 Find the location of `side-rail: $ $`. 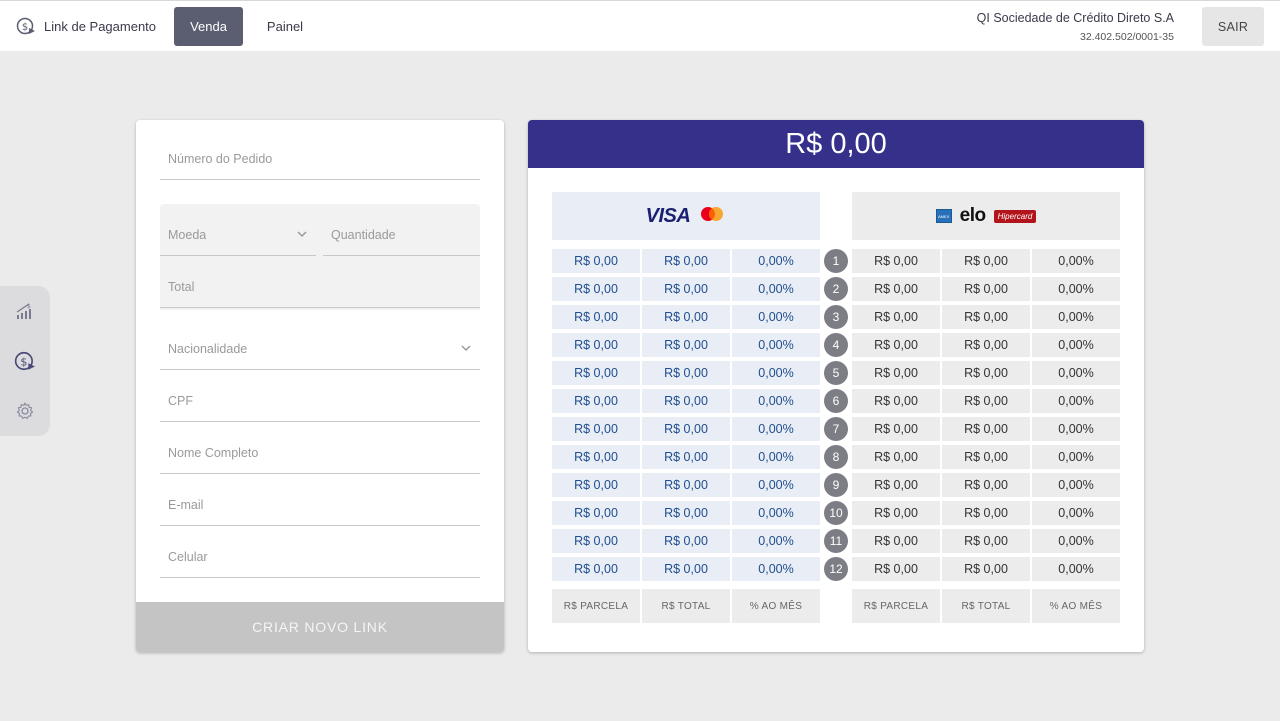

side-rail: $ $ is located at coordinates (25, 361).